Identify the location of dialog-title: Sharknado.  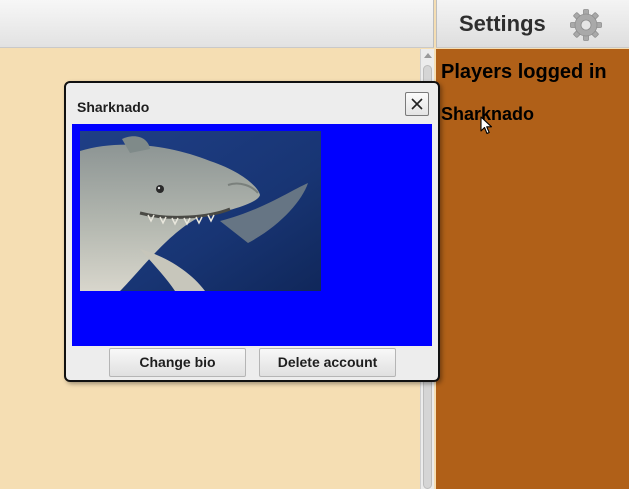
(113, 107).